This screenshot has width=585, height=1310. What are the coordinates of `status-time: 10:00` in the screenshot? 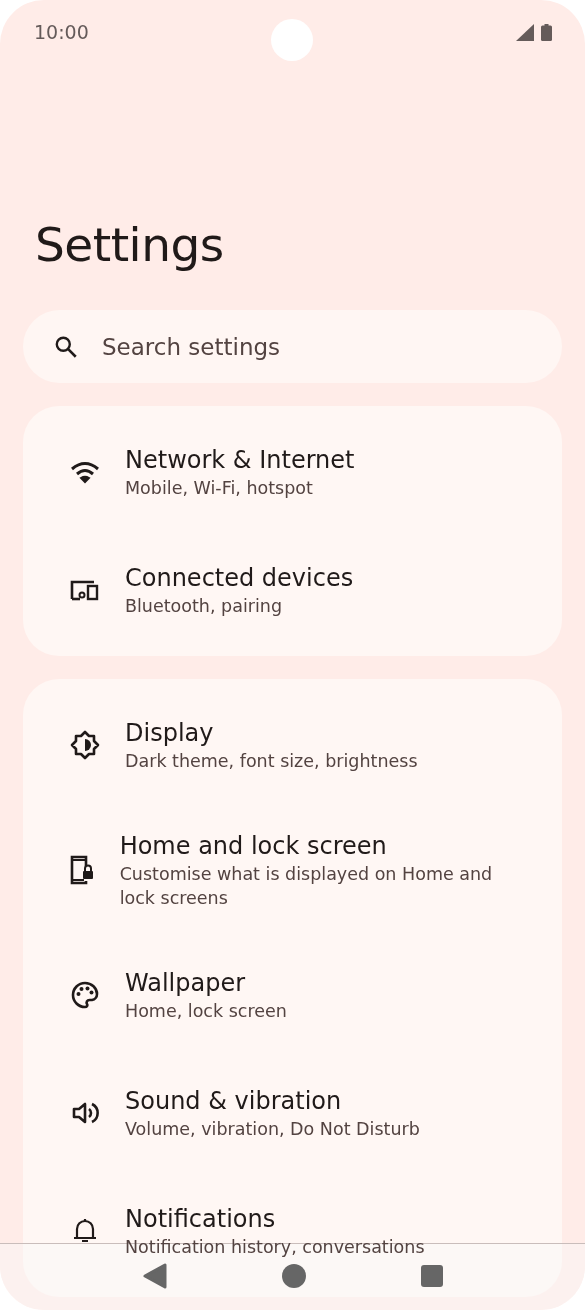 It's located at (61, 32).